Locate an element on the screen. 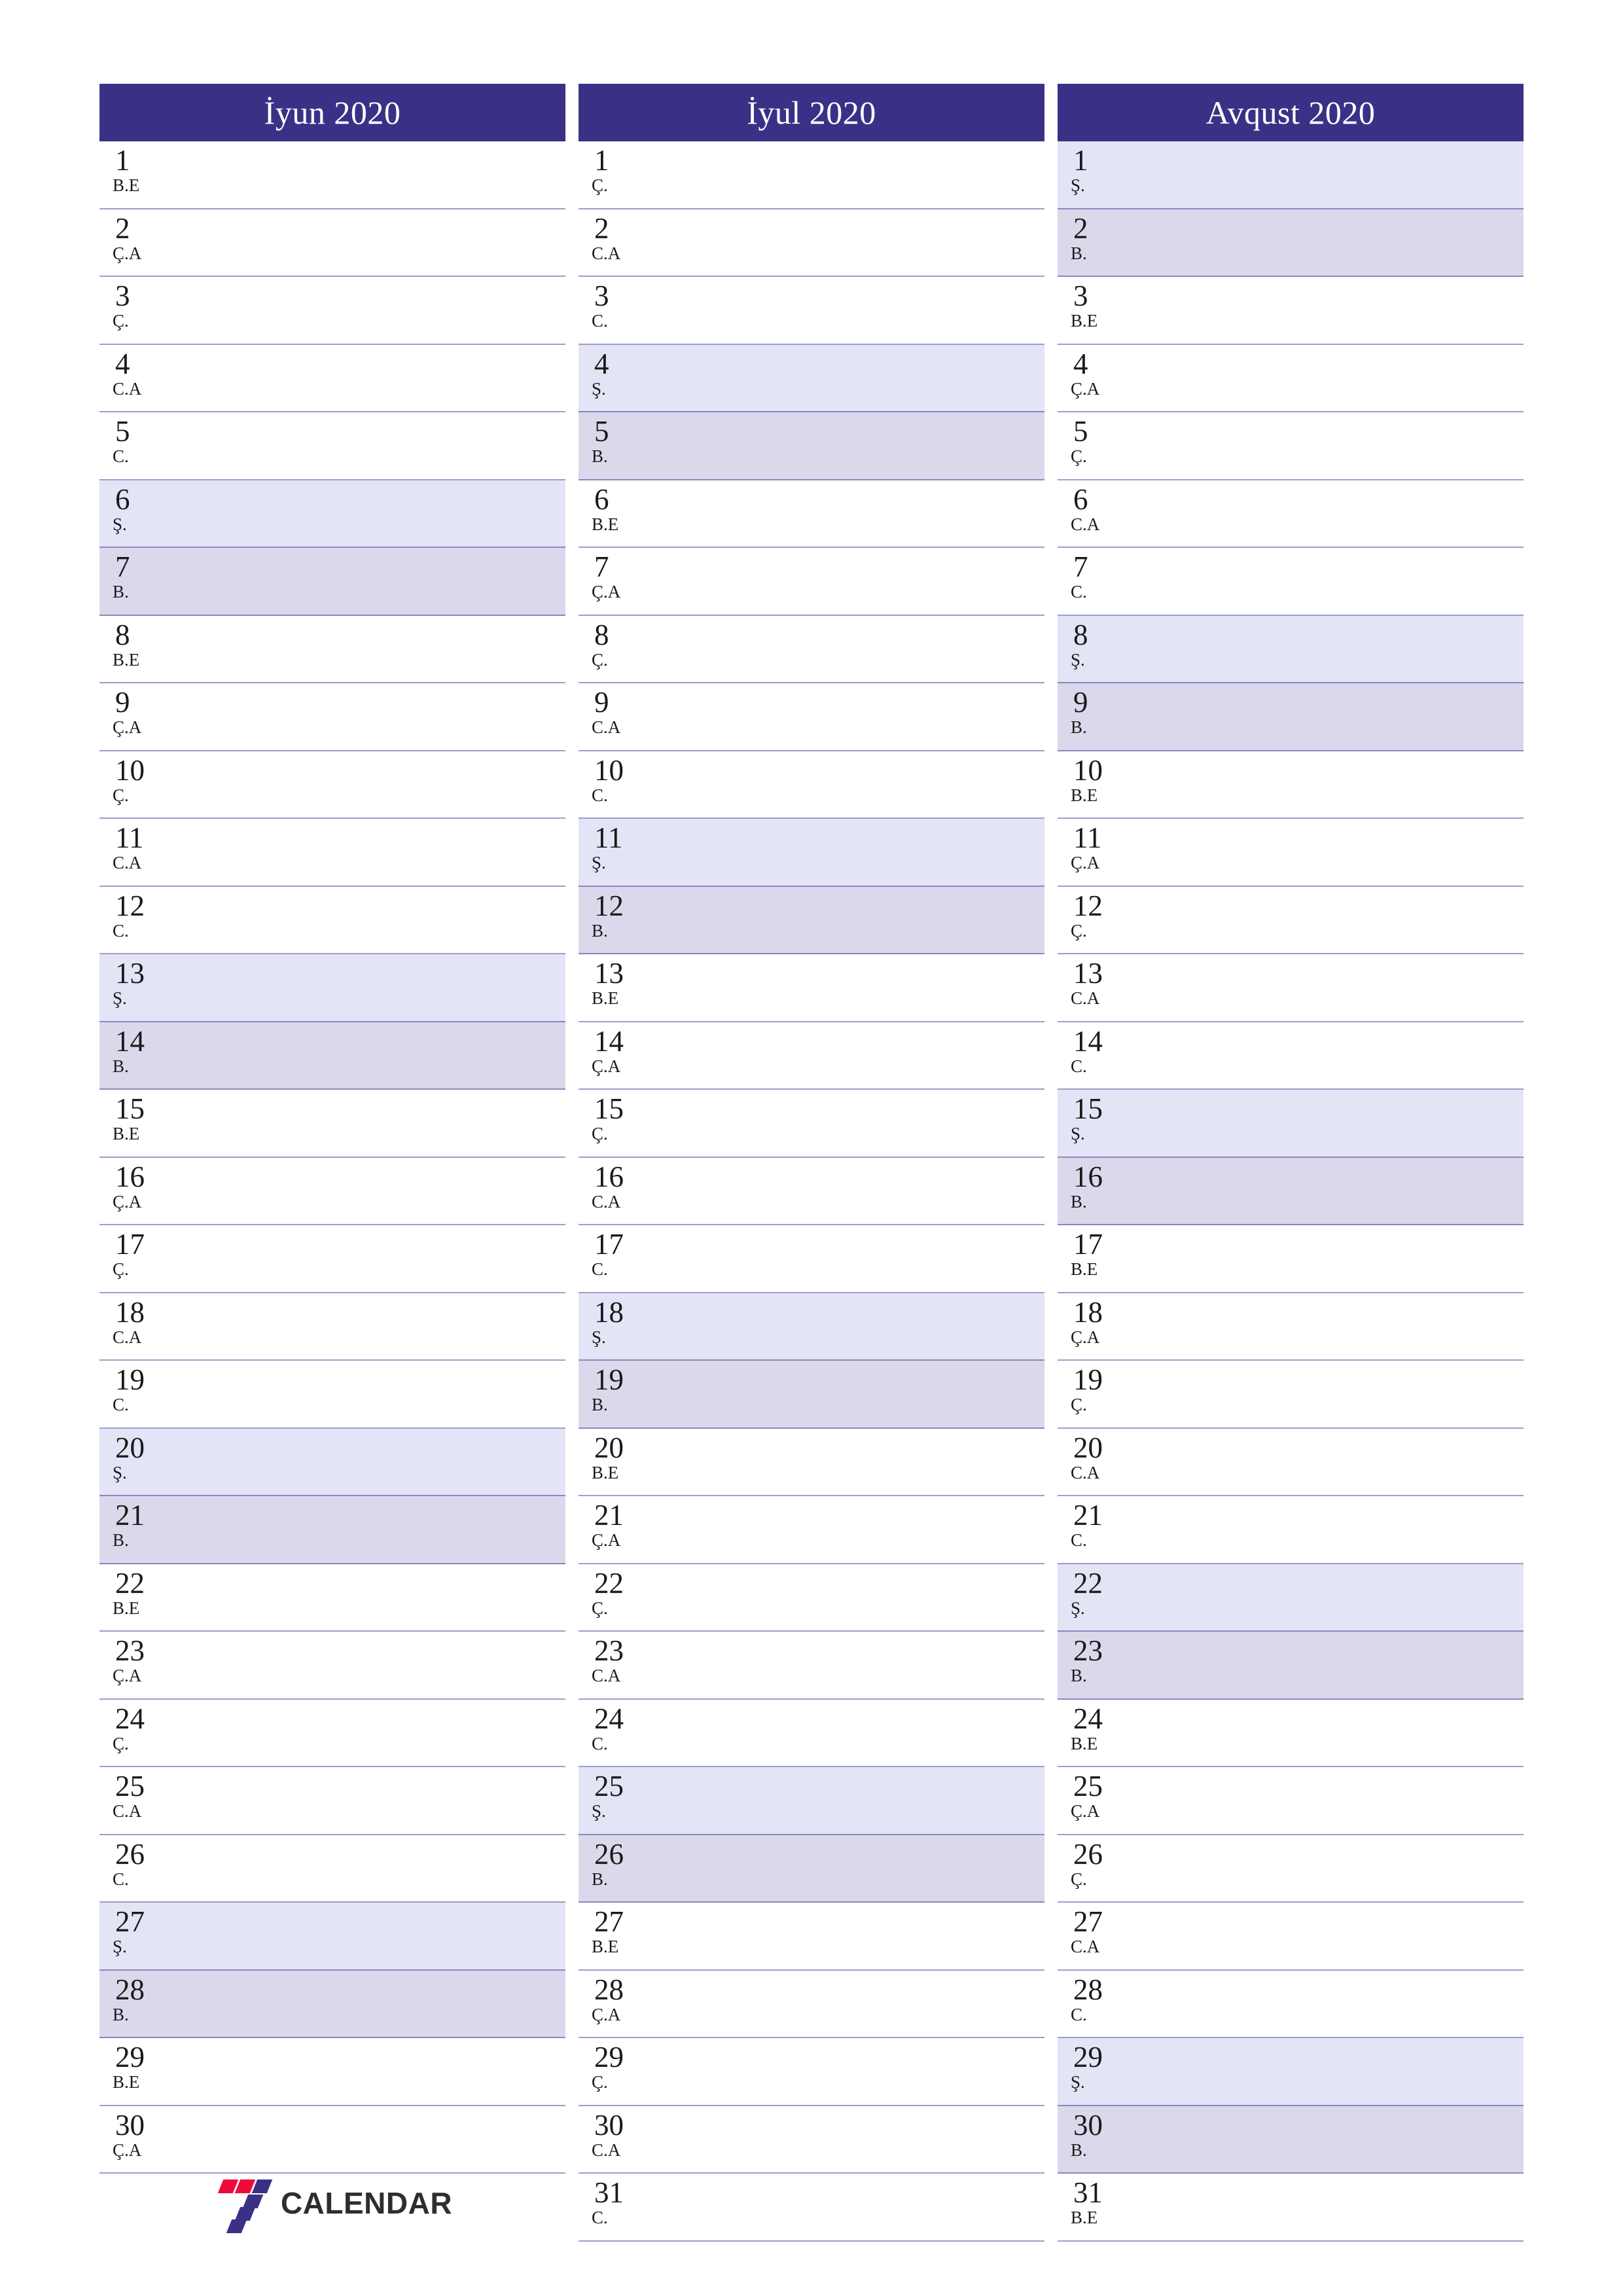  day-row: 19 Ç. is located at coordinates (1291, 1395).